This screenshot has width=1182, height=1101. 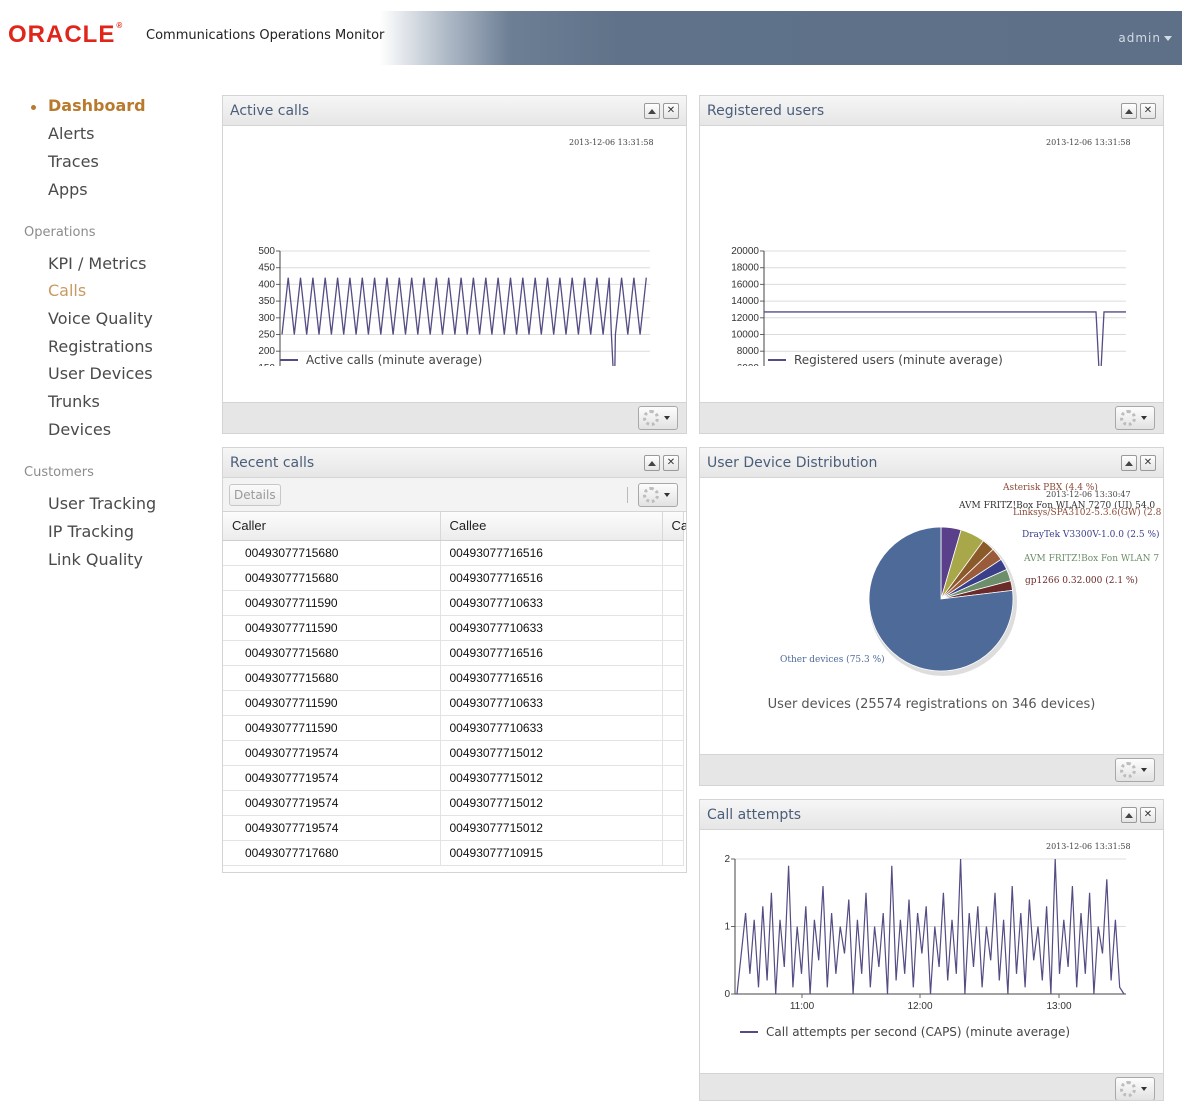 I want to click on callee-cell: 00493077710633, so click(x=551, y=703).